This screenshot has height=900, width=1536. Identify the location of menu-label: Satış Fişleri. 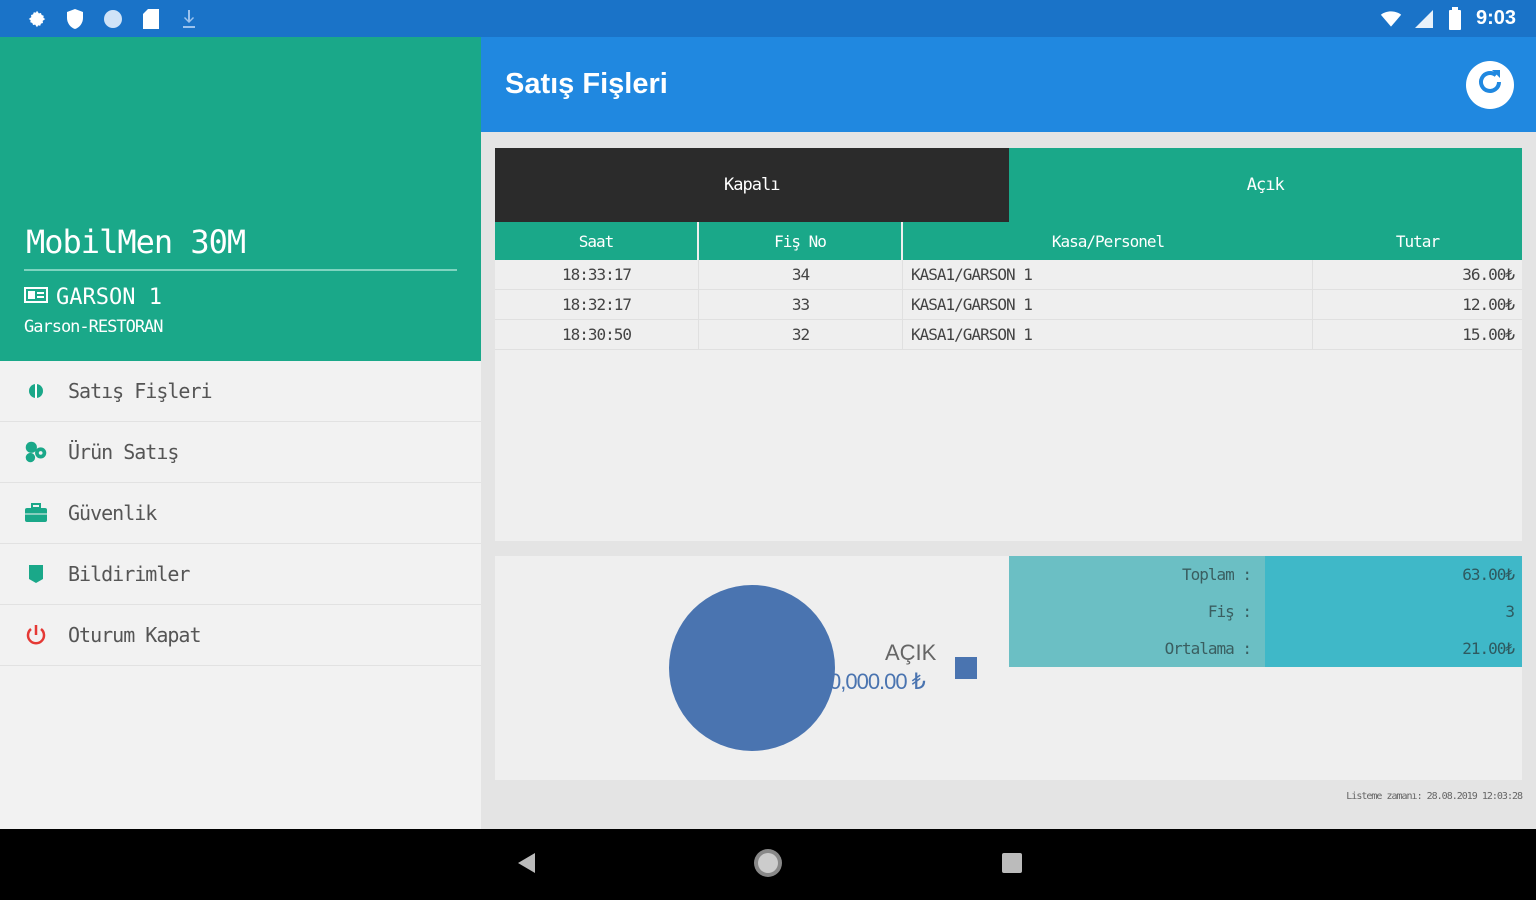
(140, 391).